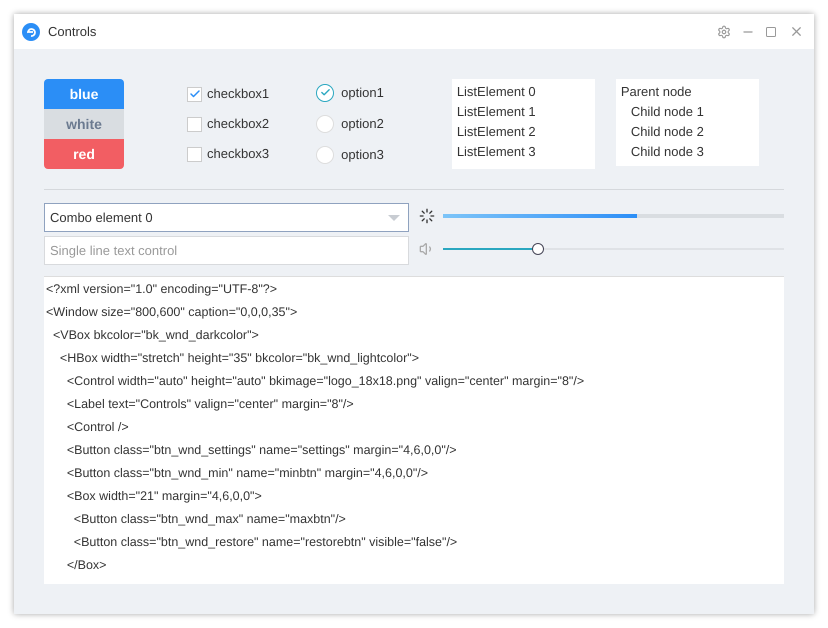 The image size is (828, 628). What do you see at coordinates (226, 250) in the screenshot?
I see `text-input-field: Single line text control` at bounding box center [226, 250].